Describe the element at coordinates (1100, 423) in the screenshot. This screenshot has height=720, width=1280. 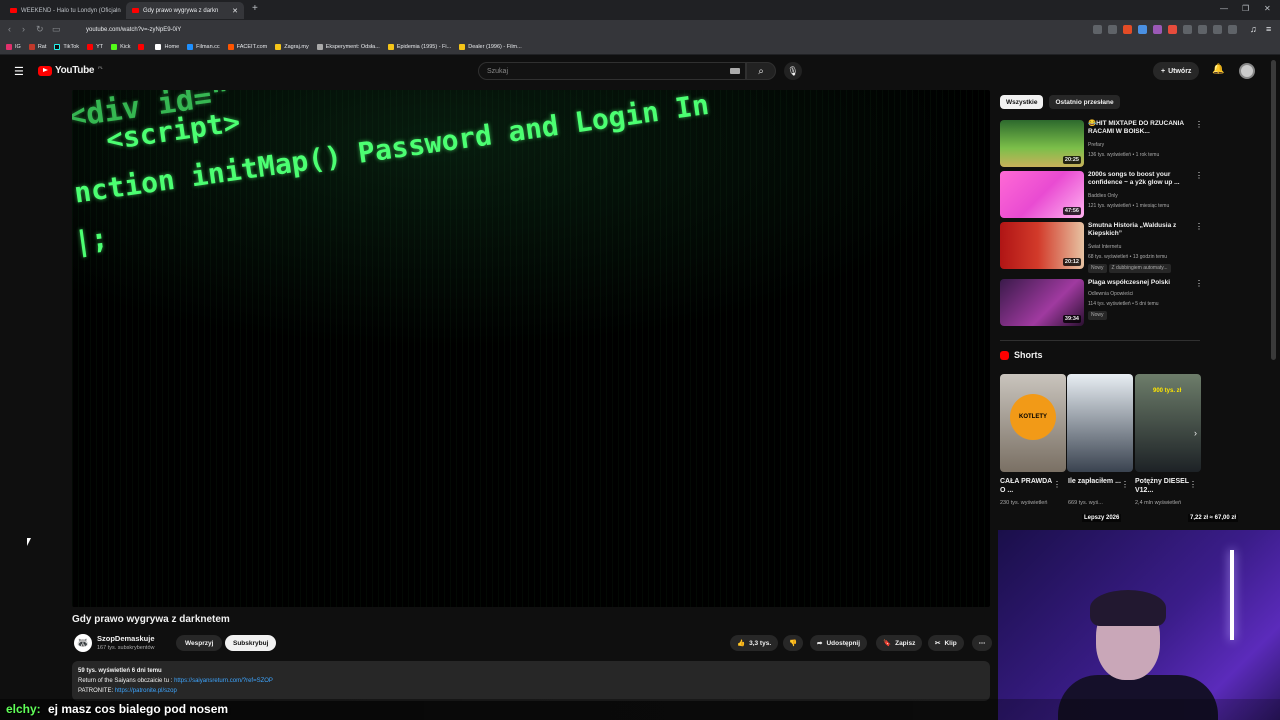
I see `short-thumbnail` at that location.